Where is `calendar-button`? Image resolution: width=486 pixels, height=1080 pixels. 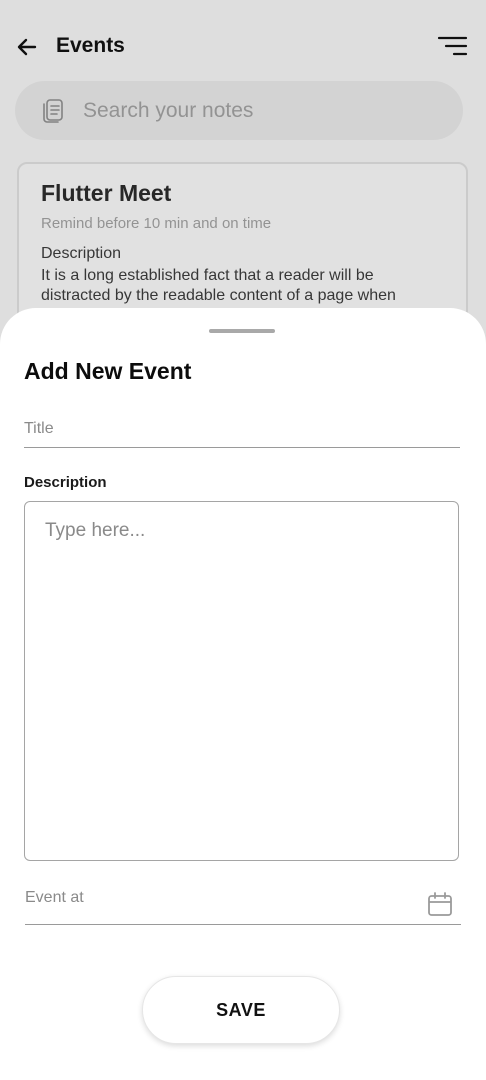 calendar-button is located at coordinates (440, 904).